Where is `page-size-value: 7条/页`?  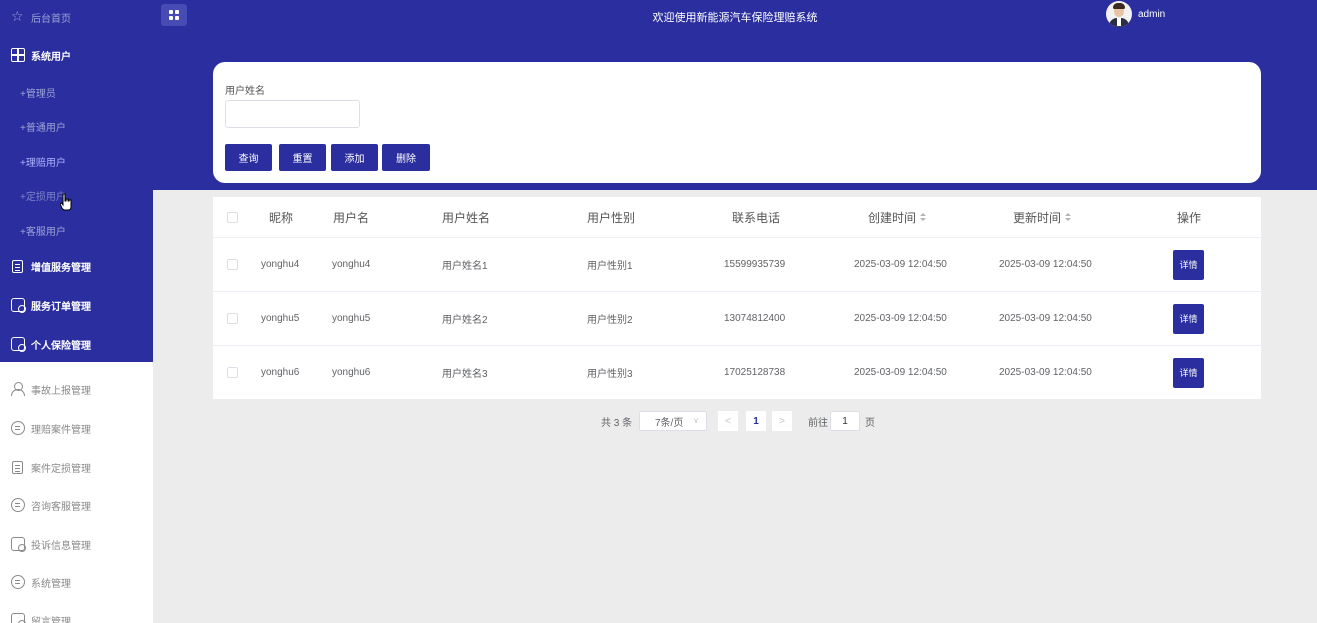
page-size-value: 7条/页 is located at coordinates (669, 423).